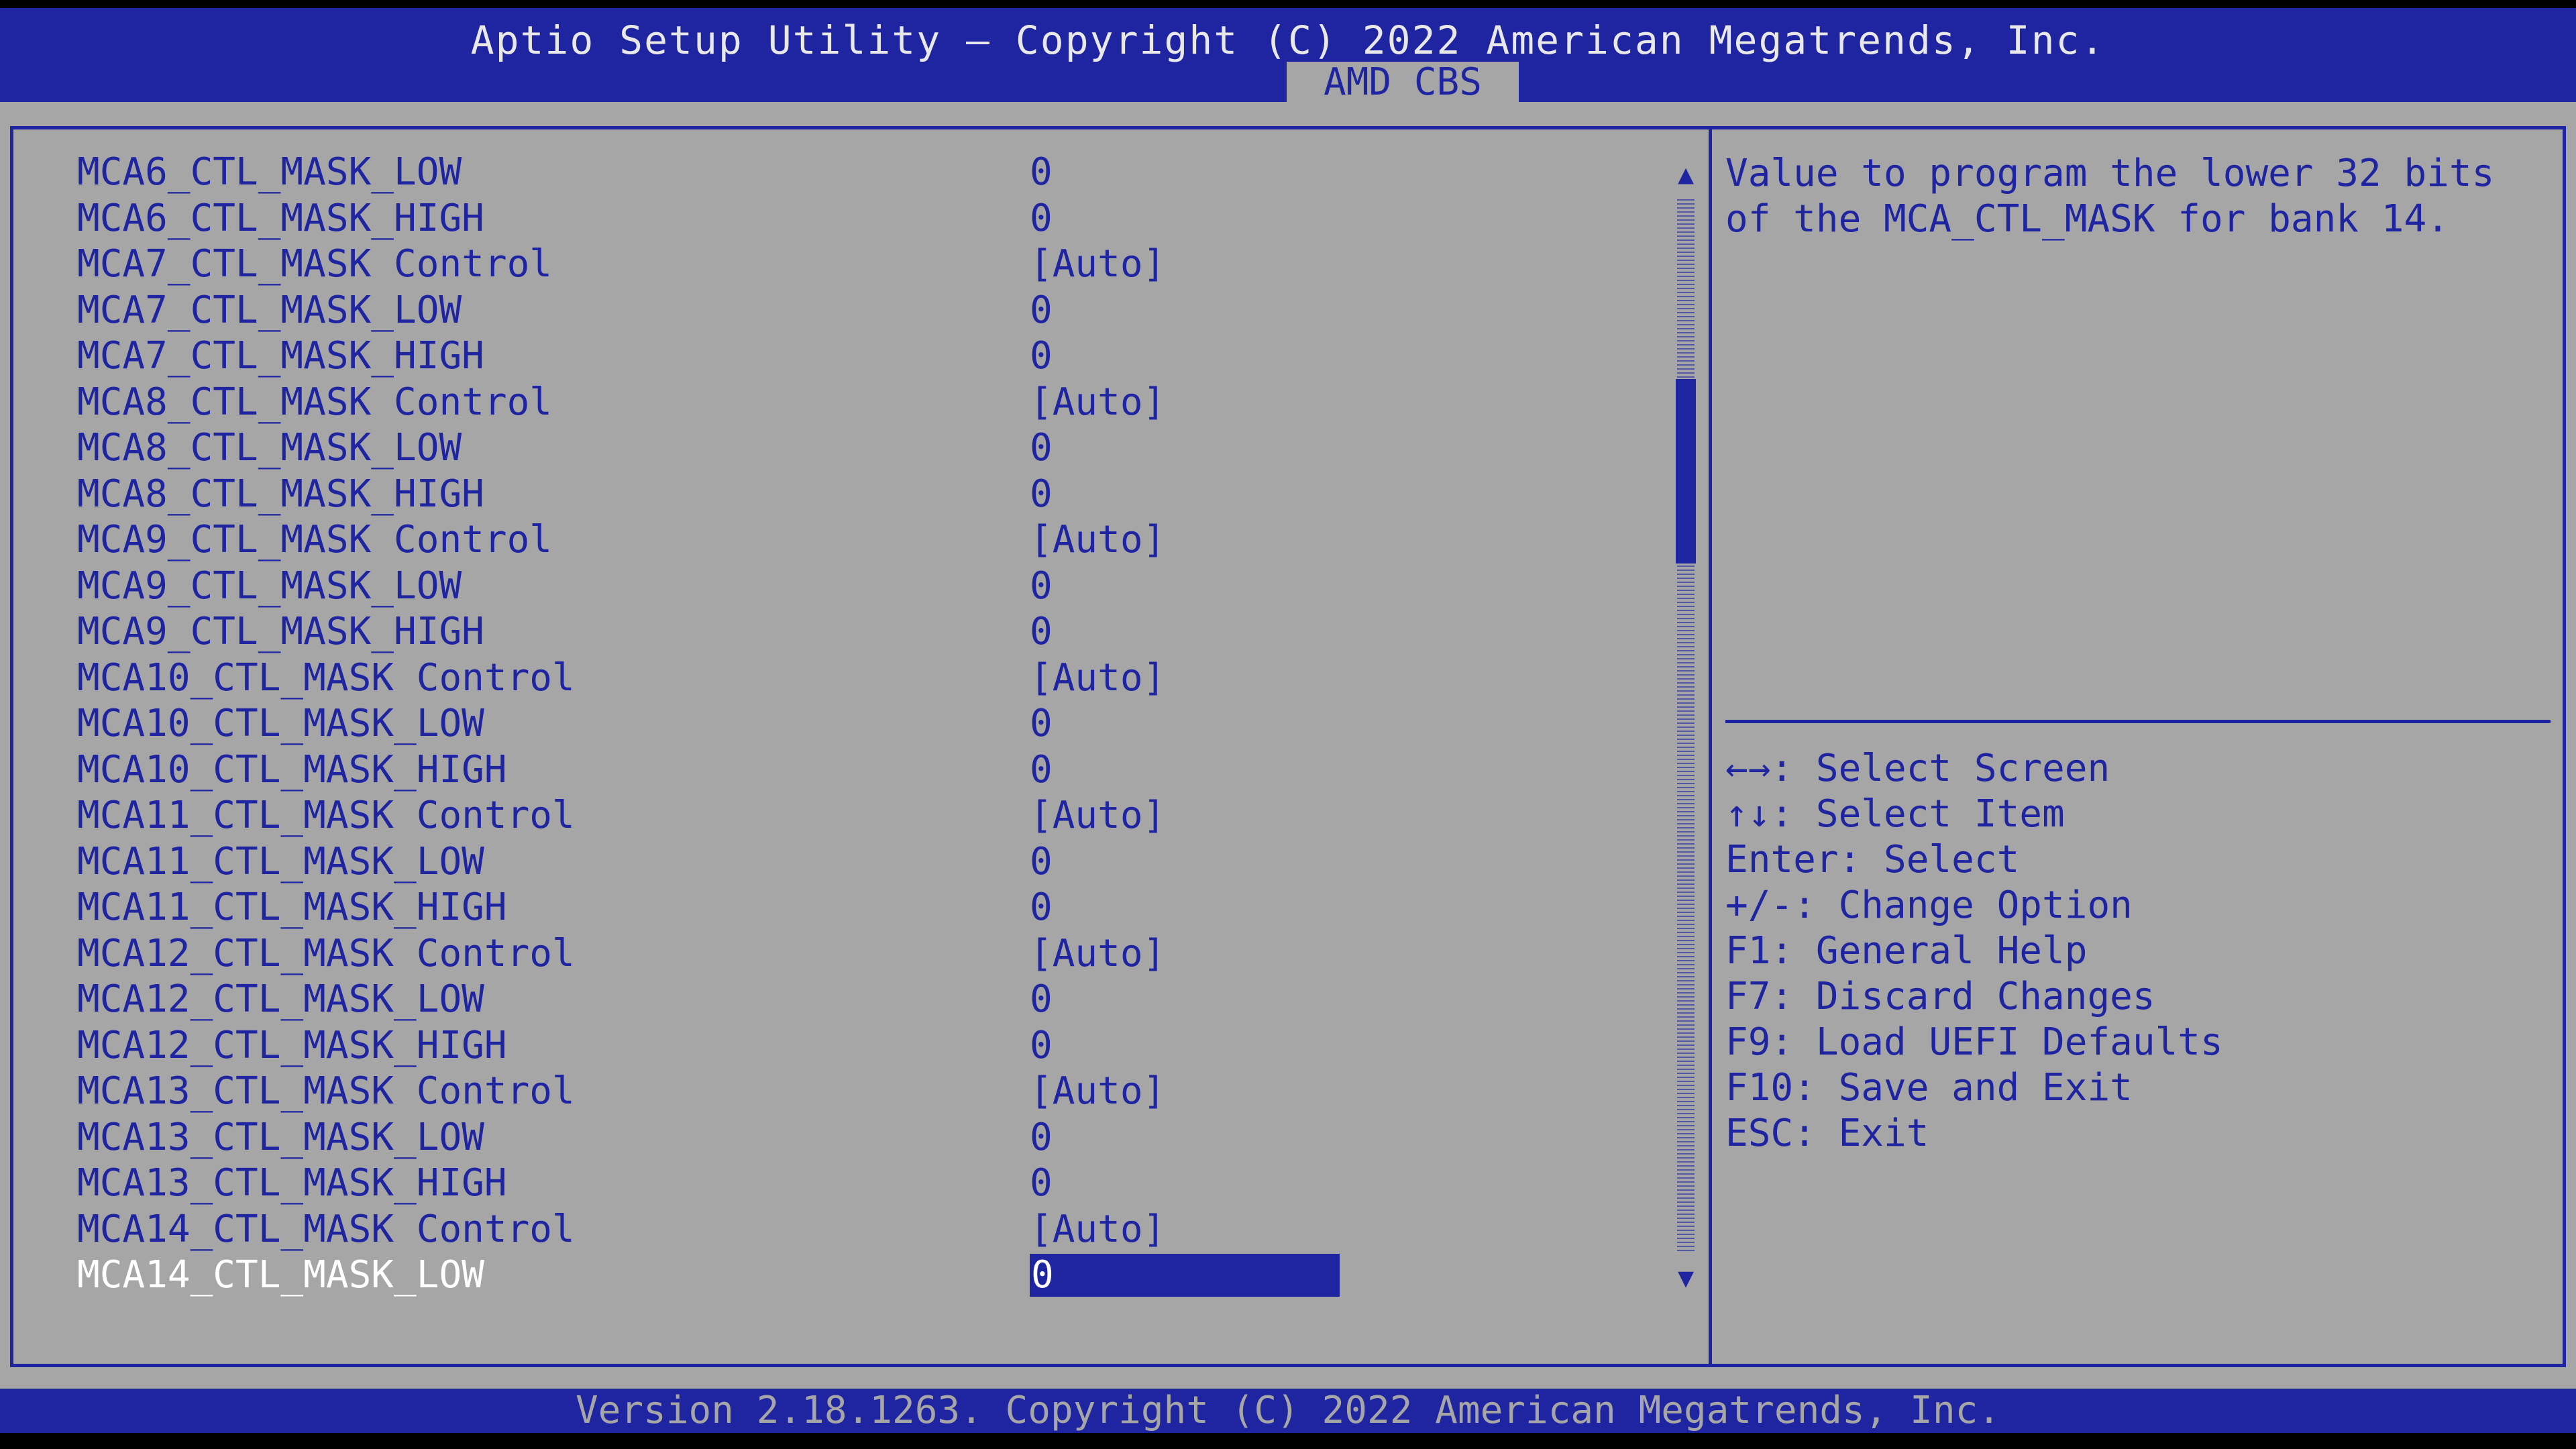 Image resolution: width=2576 pixels, height=1449 pixels. I want to click on setting-row: MCA12_CTL_MASK Control [Auto], so click(848, 953).